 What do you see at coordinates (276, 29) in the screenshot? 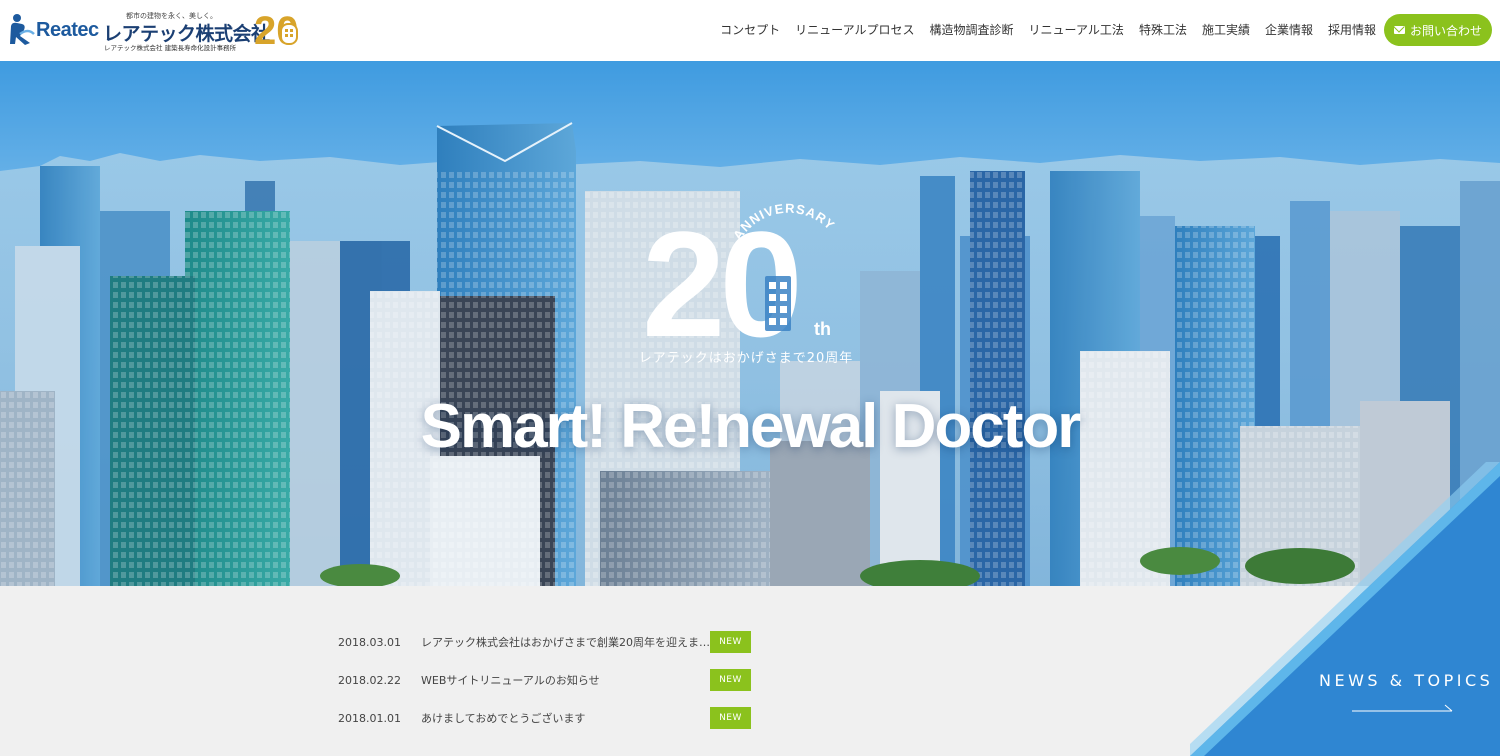
I see `anniversary-badge-icon: 20` at bounding box center [276, 29].